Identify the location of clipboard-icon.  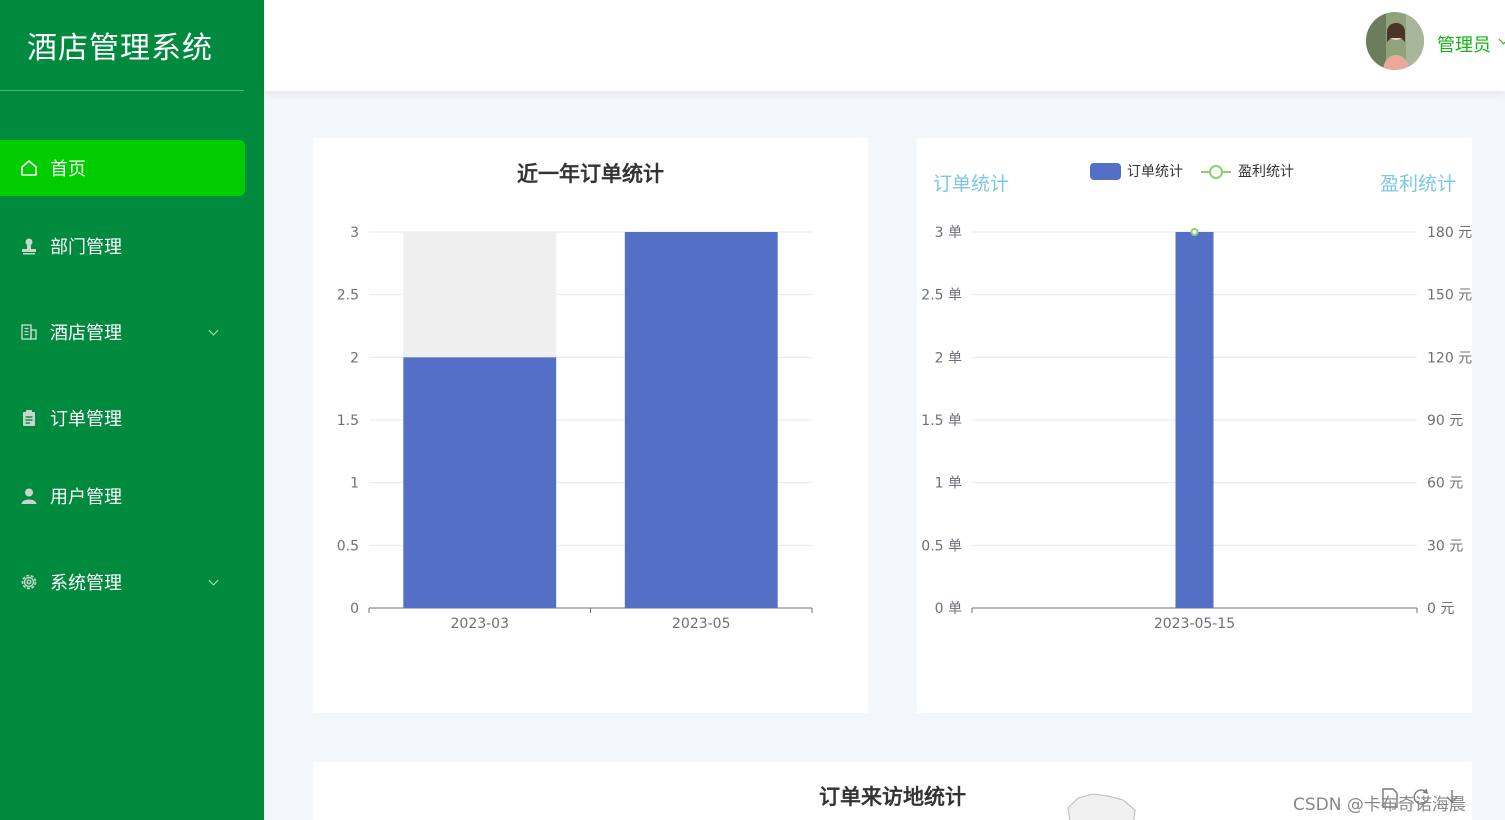
(29, 418).